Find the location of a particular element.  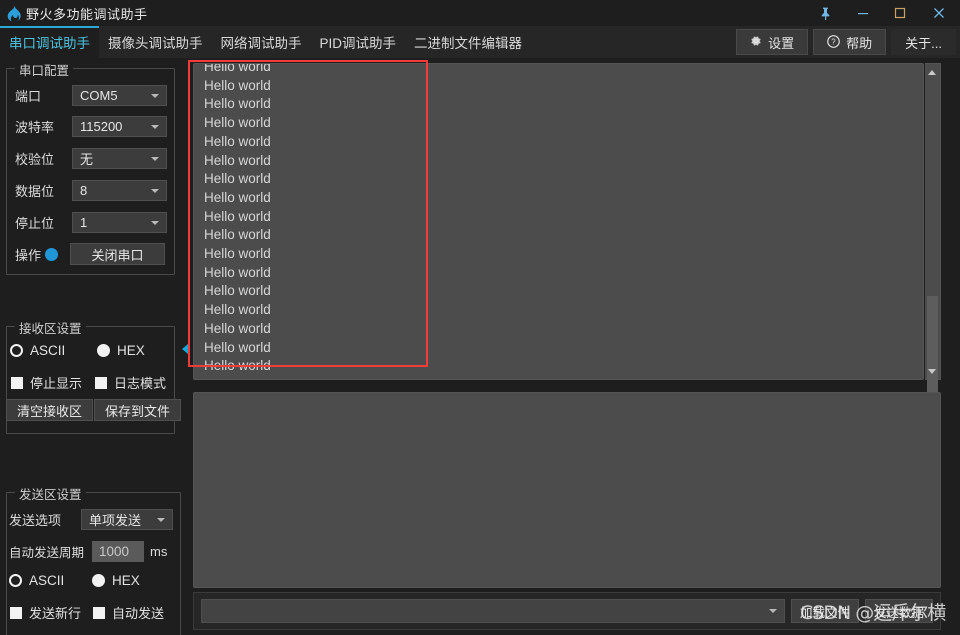

tab-label: 摄像头调试助手 is located at coordinates (155, 43).